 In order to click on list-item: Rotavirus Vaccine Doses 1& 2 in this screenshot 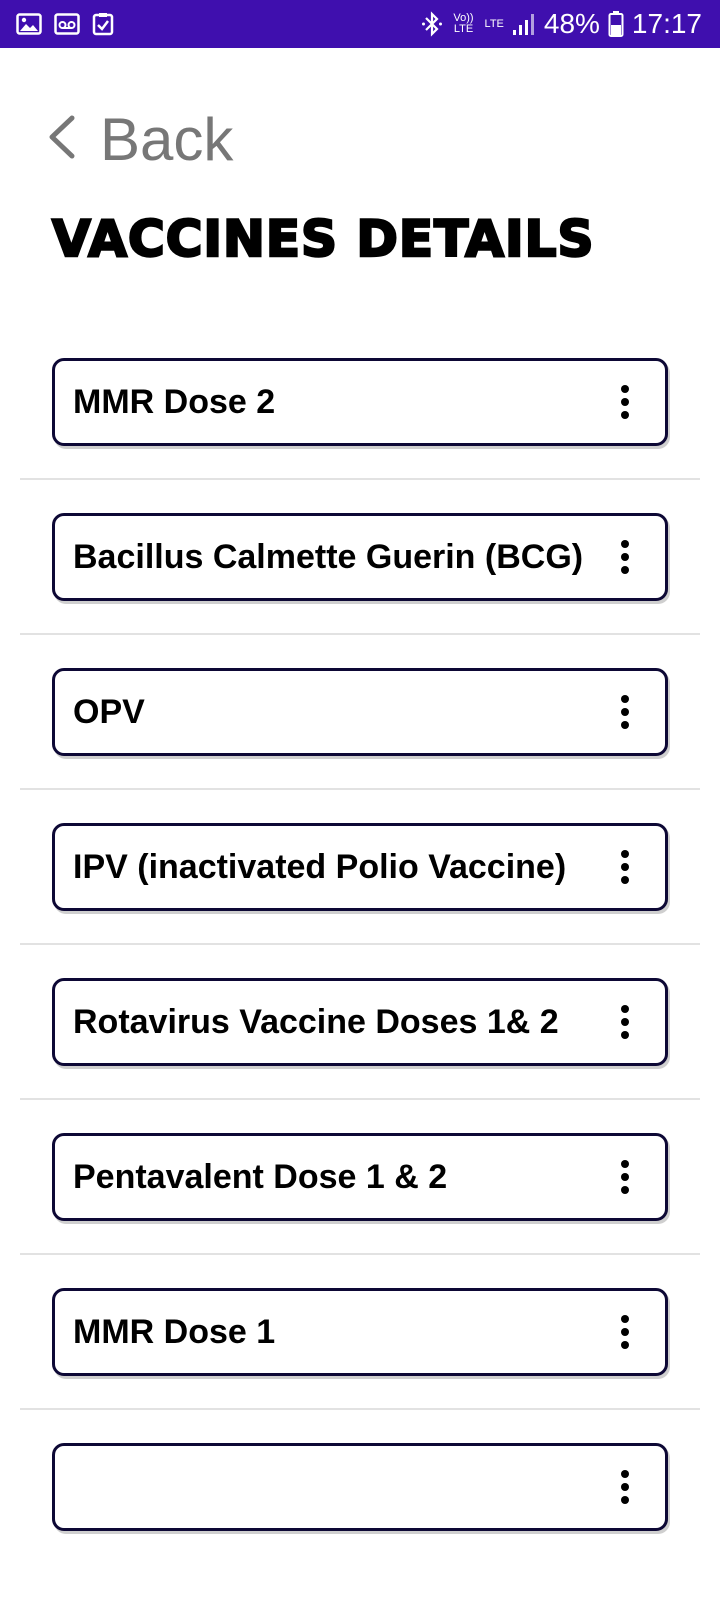, I will do `click(360, 1055)`.